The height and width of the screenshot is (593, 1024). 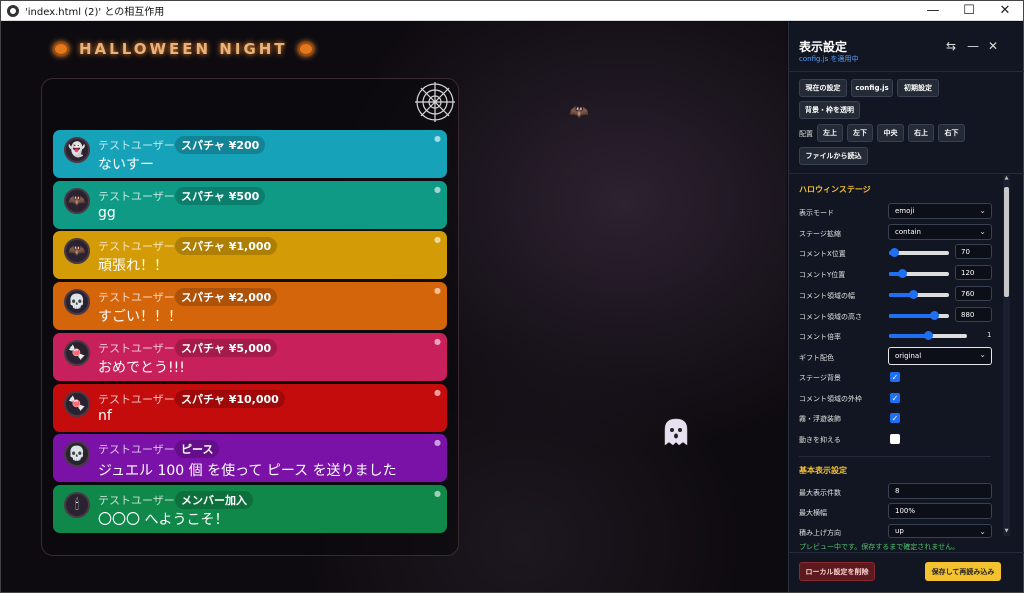 What do you see at coordinates (940, 491) in the screenshot?
I see `max-count-input: 8` at bounding box center [940, 491].